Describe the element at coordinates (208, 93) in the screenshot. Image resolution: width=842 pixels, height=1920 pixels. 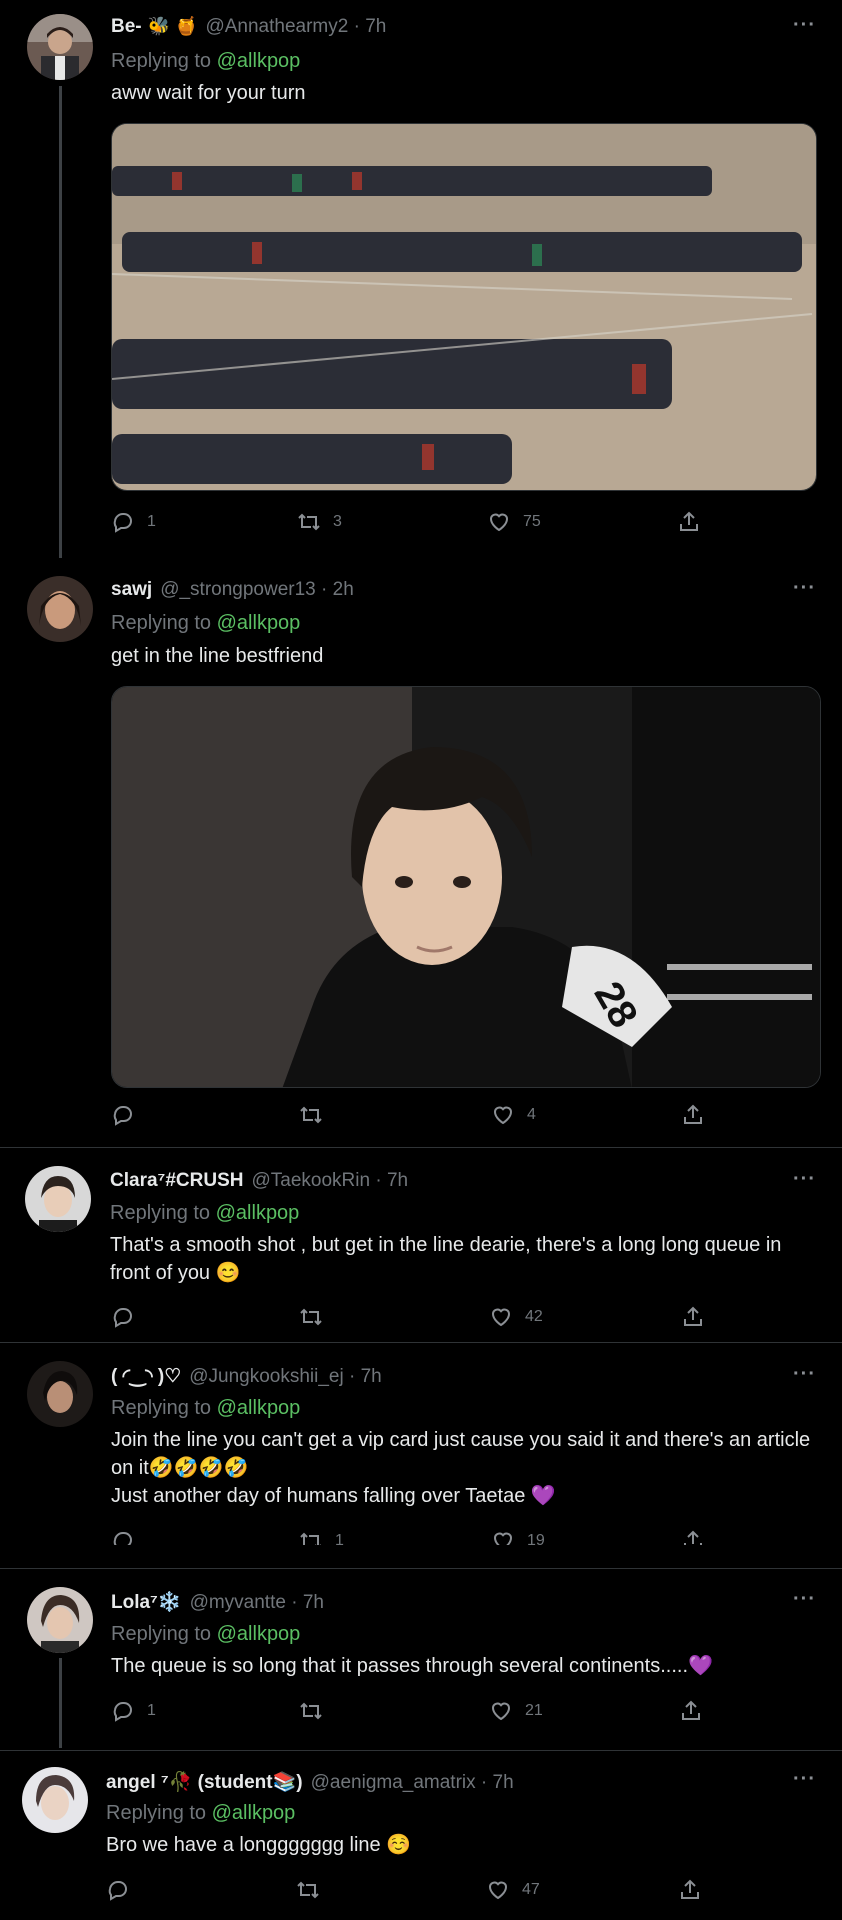
I see `tweet-text: aww wait for your turn` at that location.